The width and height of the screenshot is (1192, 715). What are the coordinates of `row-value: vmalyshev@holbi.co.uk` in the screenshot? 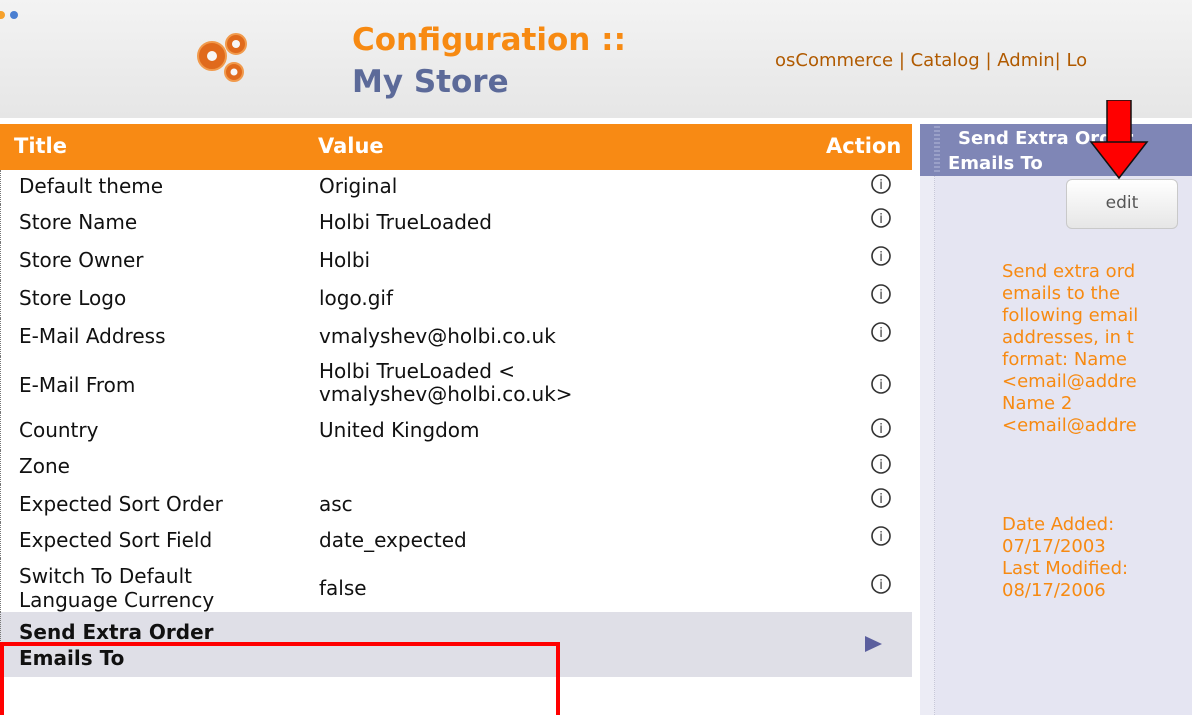 It's located at (437, 336).